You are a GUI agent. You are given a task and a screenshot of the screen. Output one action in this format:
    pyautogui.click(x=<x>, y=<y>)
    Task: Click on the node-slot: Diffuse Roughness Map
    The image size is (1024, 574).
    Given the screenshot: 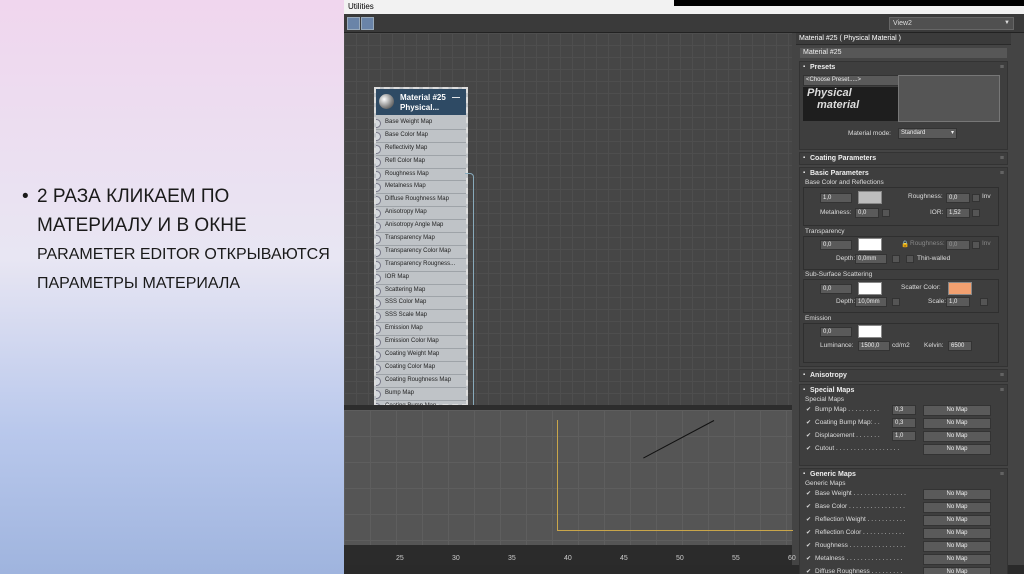 What is the action you would take?
    pyautogui.click(x=421, y=201)
    